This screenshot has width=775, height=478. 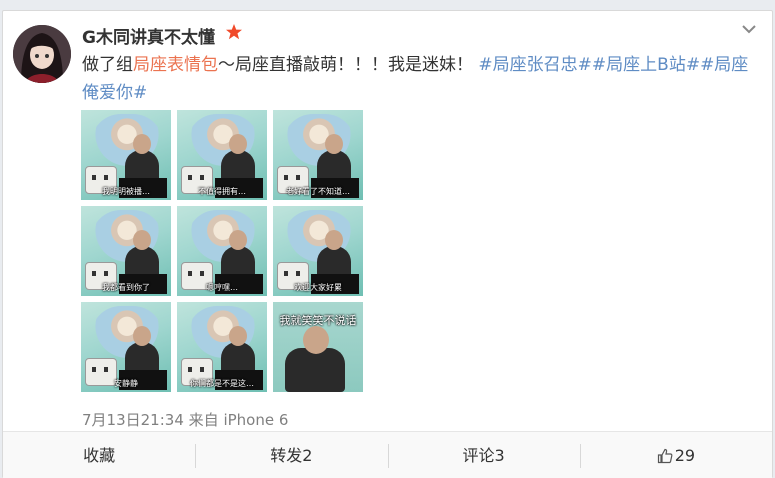 I want to click on avatar-image, so click(x=42, y=54).